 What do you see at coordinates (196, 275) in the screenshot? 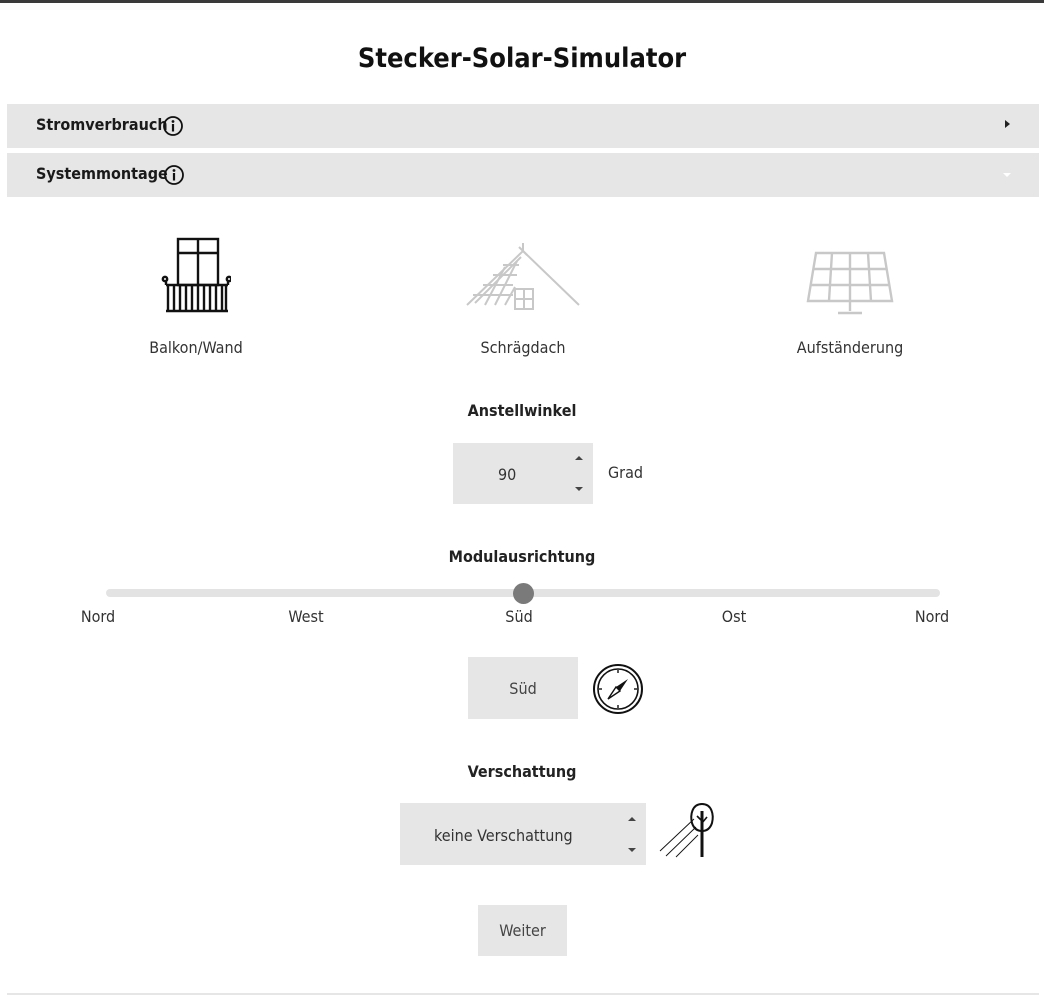
I see `balcony-icon` at bounding box center [196, 275].